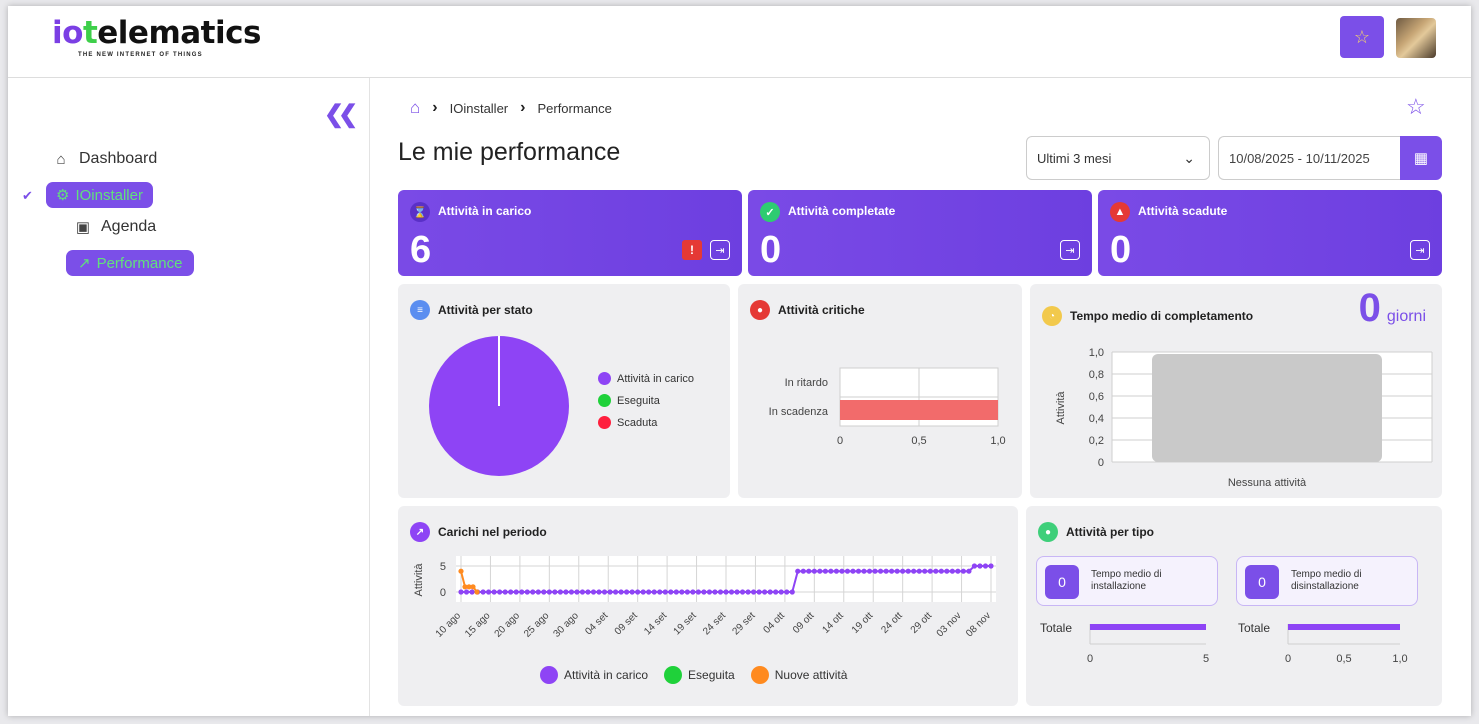 This screenshot has width=1479, height=724. What do you see at coordinates (1074, 158) in the screenshot?
I see `period-value: Ultimi 3 mesi` at bounding box center [1074, 158].